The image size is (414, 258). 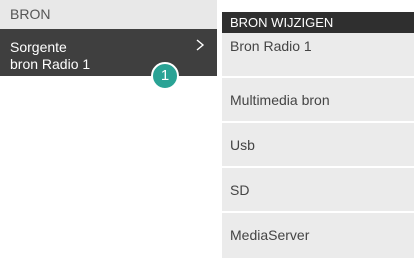 What do you see at coordinates (50, 64) in the screenshot?
I see `source-item-value: bron Radio 1` at bounding box center [50, 64].